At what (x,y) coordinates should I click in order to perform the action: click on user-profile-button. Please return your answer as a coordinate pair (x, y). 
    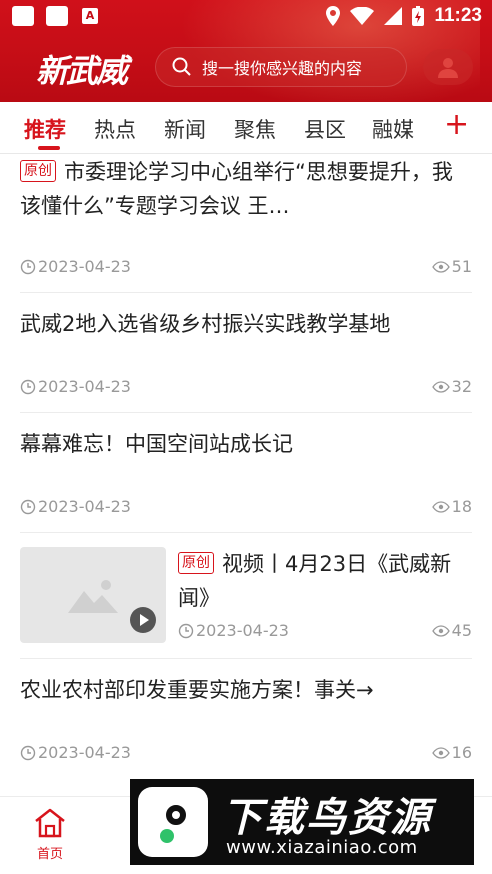
    Looking at the image, I should click on (448, 67).